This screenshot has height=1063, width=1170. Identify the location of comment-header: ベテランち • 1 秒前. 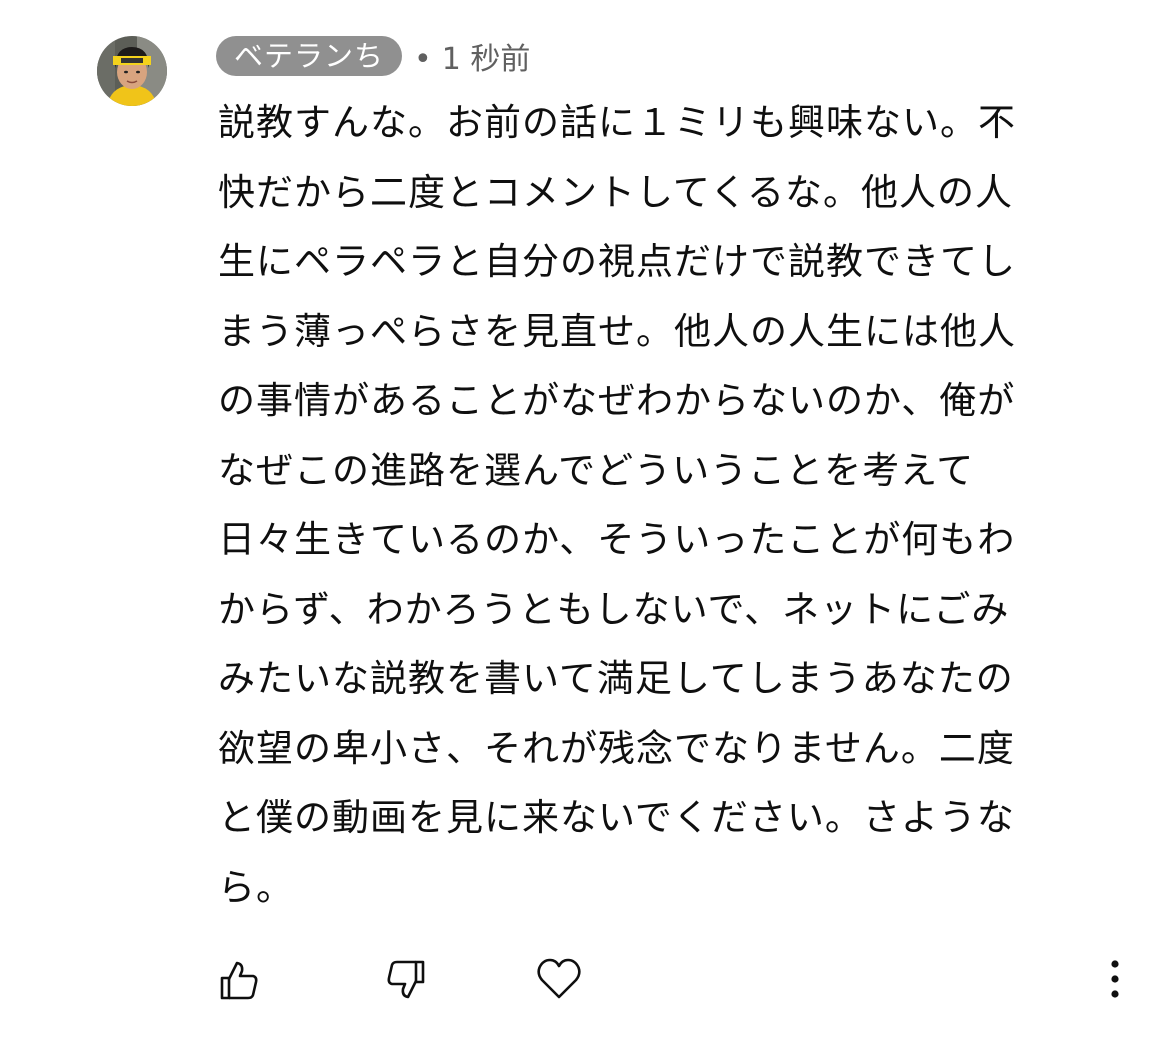
(373, 56).